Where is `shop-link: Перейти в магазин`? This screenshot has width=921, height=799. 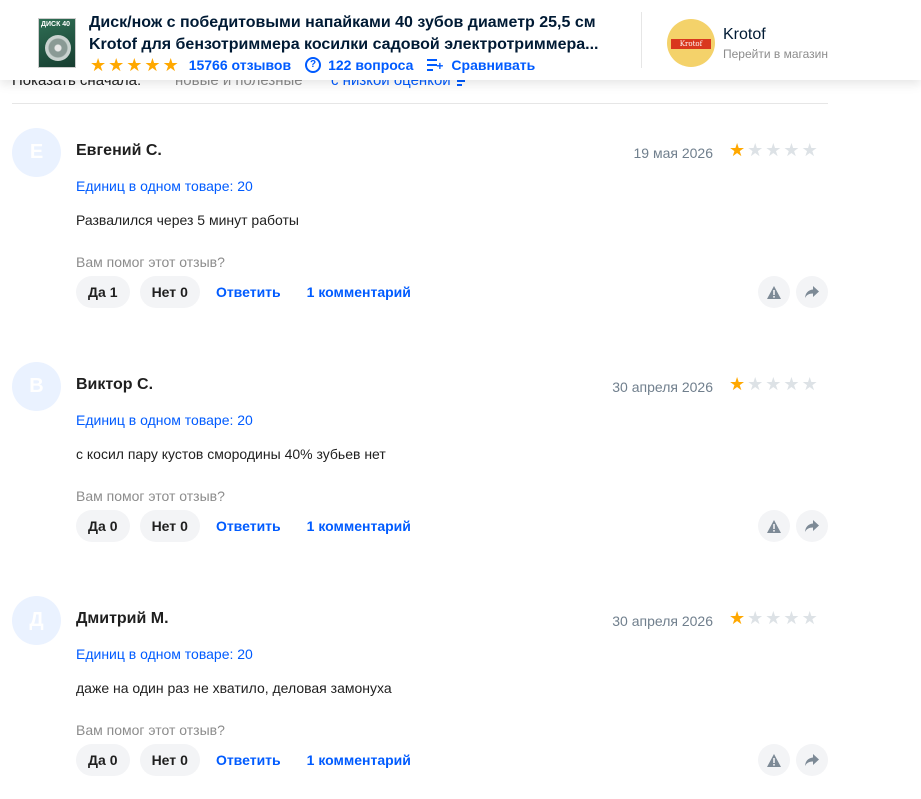
shop-link: Перейти в магазин is located at coordinates (775, 54).